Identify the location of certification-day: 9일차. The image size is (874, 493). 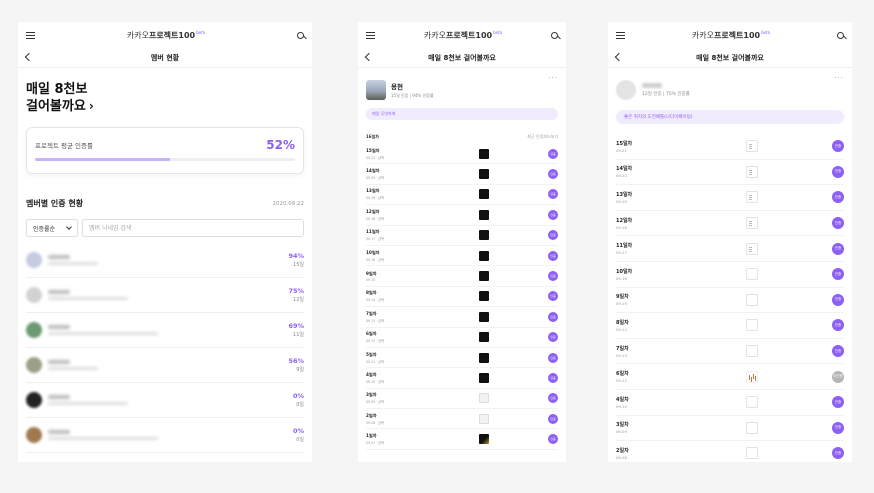
(371, 273).